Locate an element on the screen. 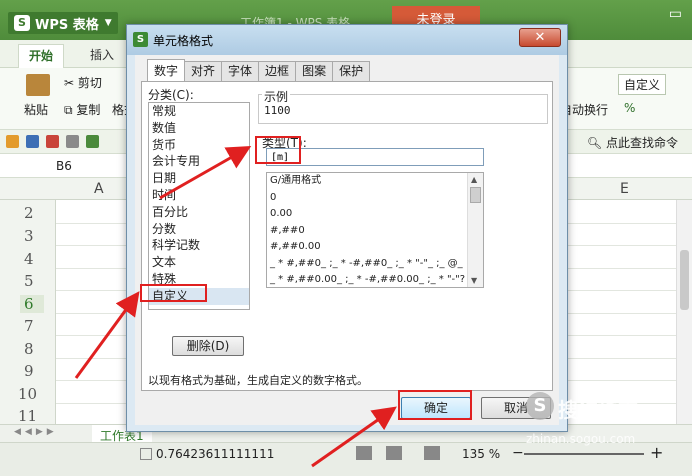 The height and width of the screenshot is (476, 692). dropdown-arrow-icon: ▼ is located at coordinates (108, 23).